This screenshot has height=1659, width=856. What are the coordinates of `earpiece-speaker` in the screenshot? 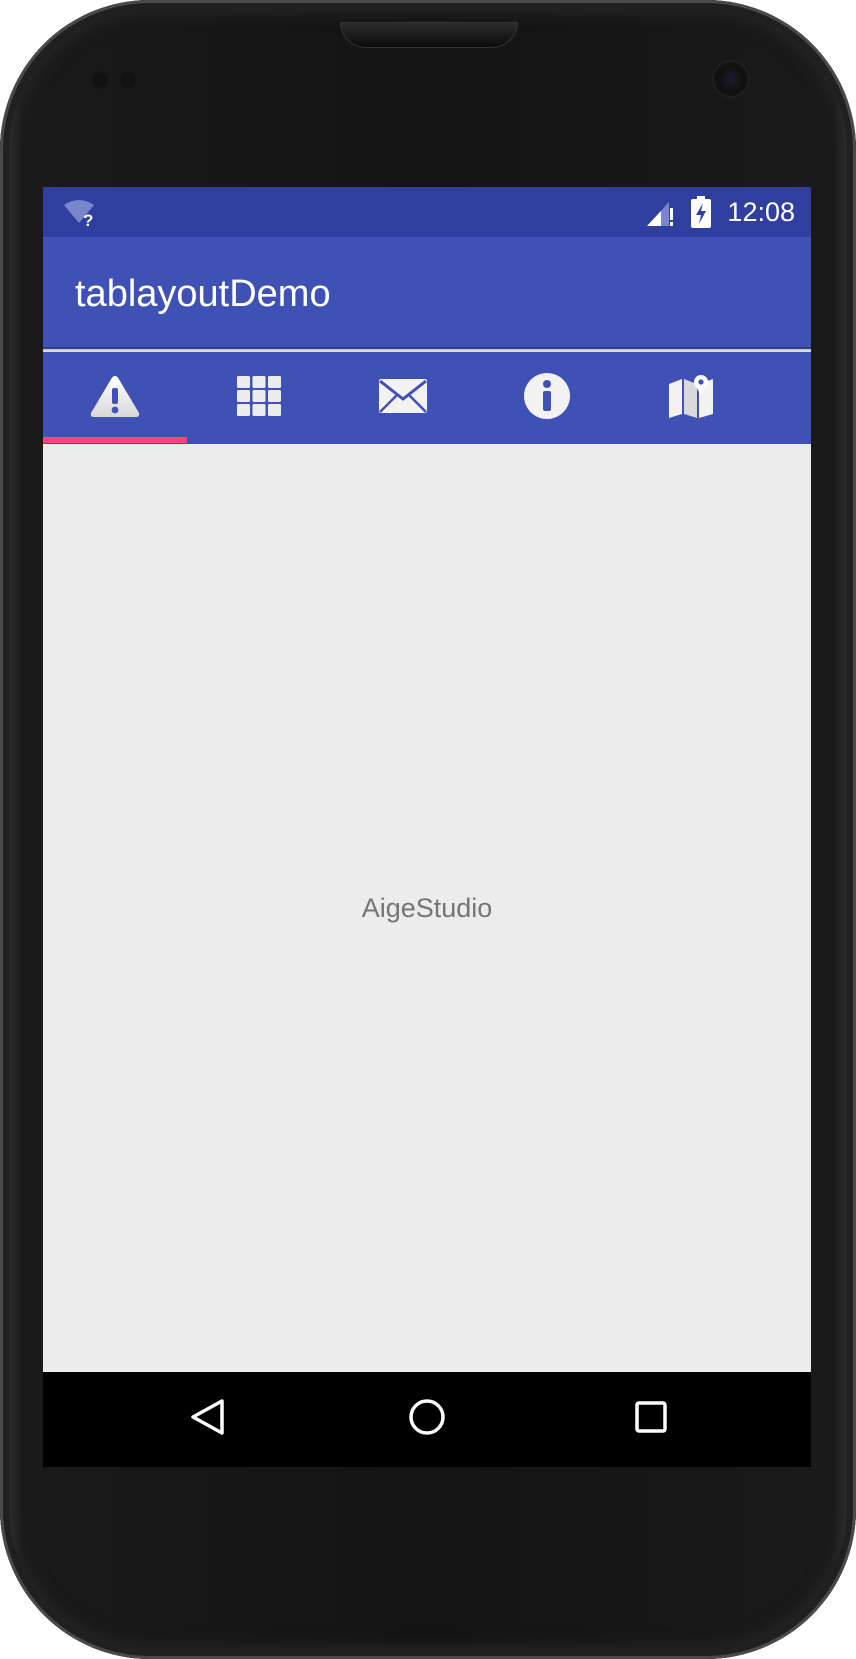 It's located at (429, 35).